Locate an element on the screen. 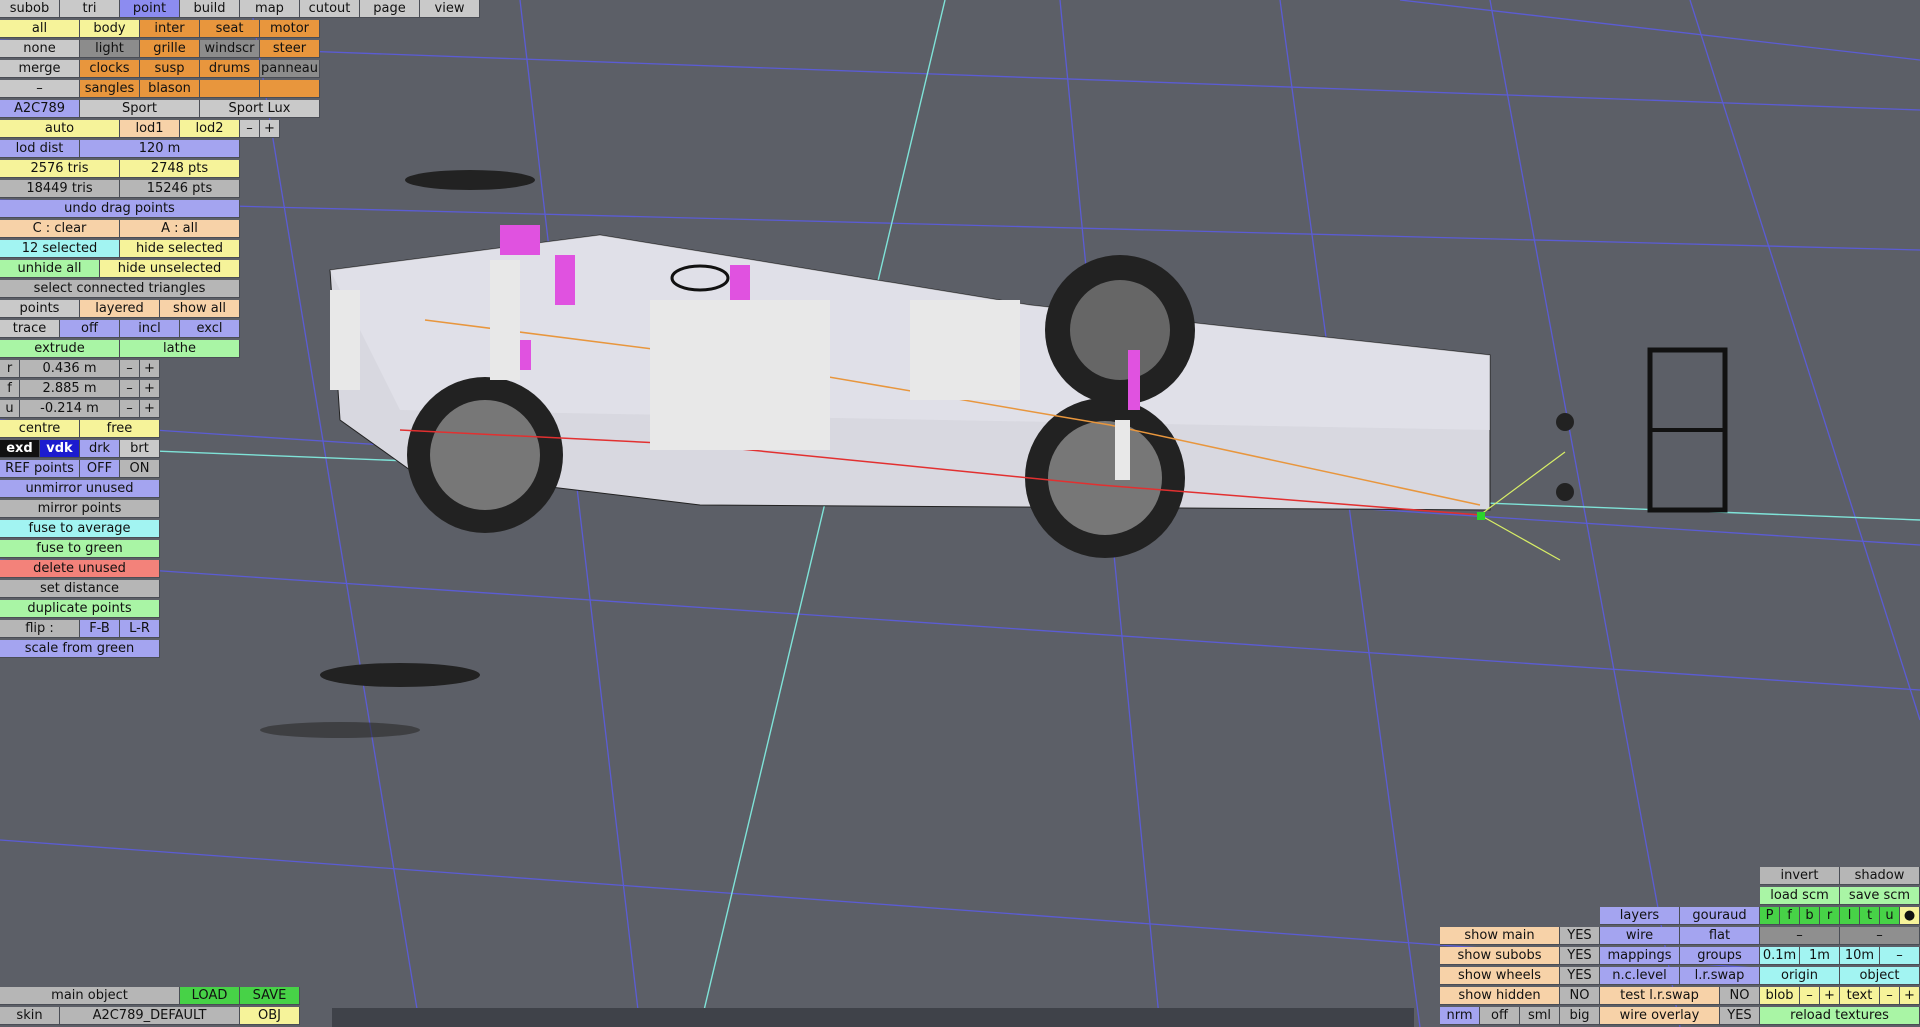 The height and width of the screenshot is (1027, 1920). obj-button: OBJ is located at coordinates (270, 1016).